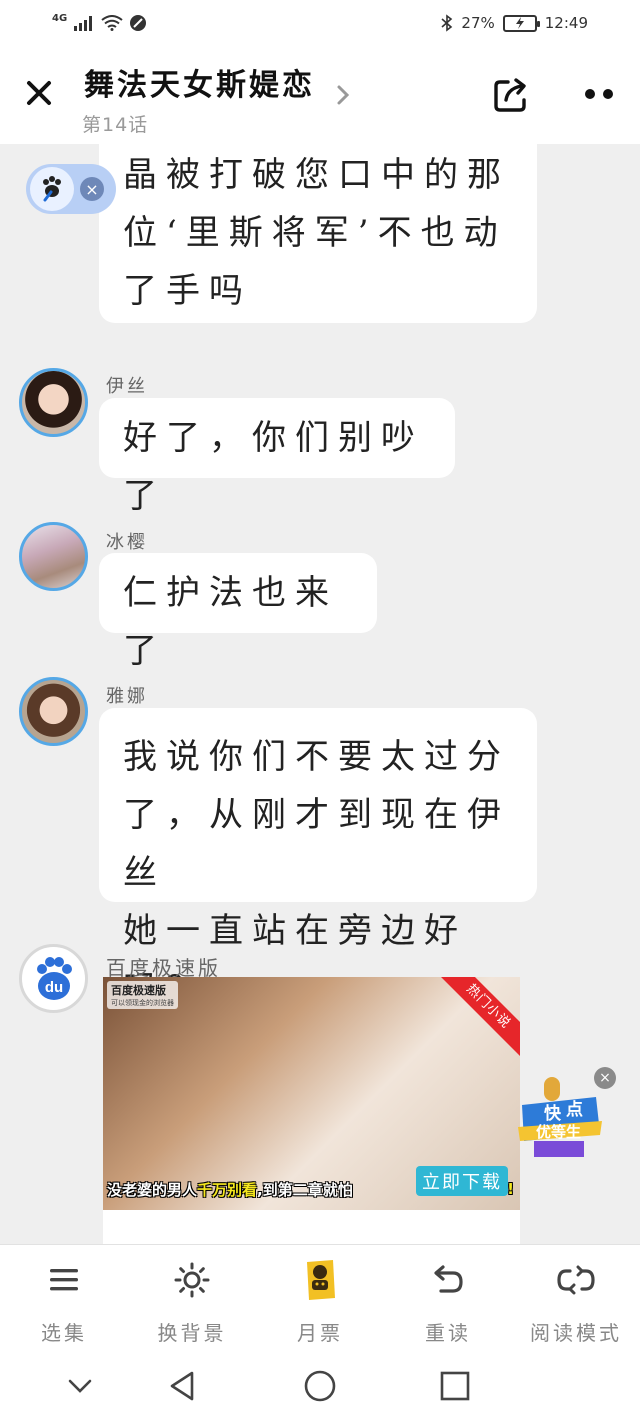  What do you see at coordinates (83, 23) in the screenshot?
I see `signal-icon` at bounding box center [83, 23].